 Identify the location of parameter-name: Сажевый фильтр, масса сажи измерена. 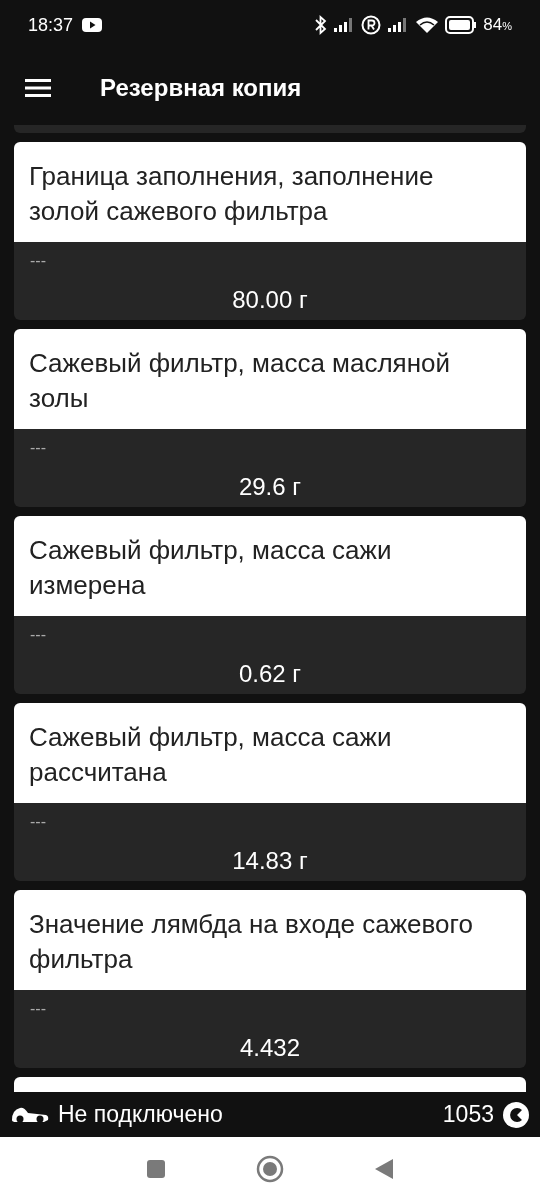
(270, 566).